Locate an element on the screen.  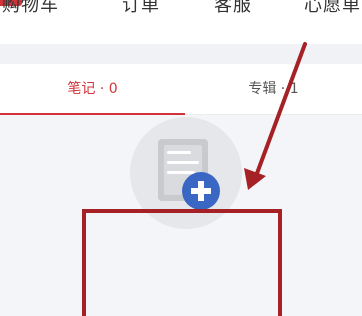
section-divider is located at coordinates (181, 54).